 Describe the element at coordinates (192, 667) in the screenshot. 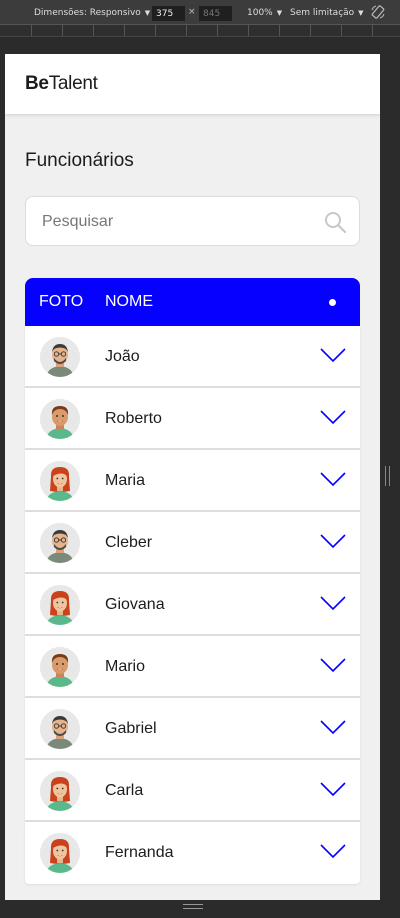

I see `table-row: Mario` at that location.